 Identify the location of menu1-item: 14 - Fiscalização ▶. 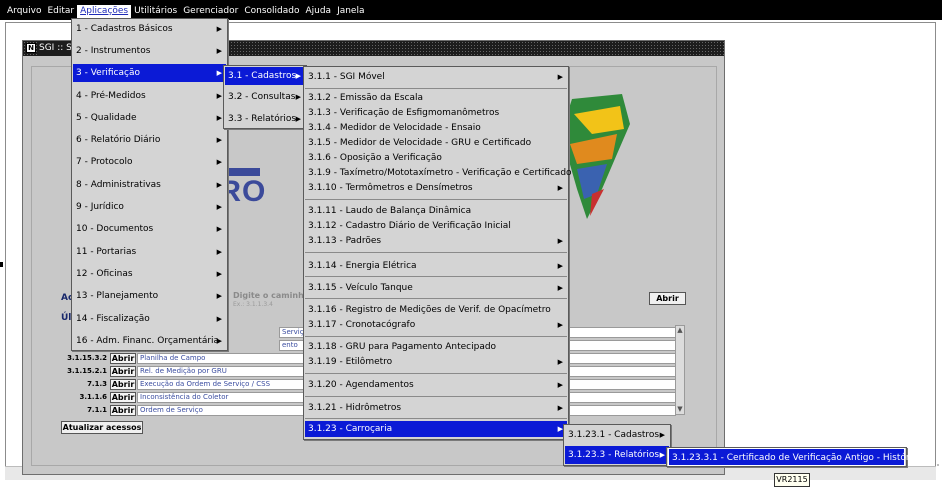
(149, 319).